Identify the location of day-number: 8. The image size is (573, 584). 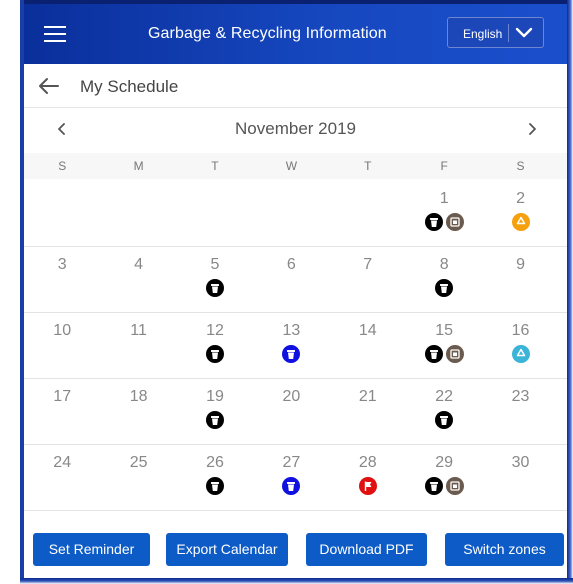
(444, 264).